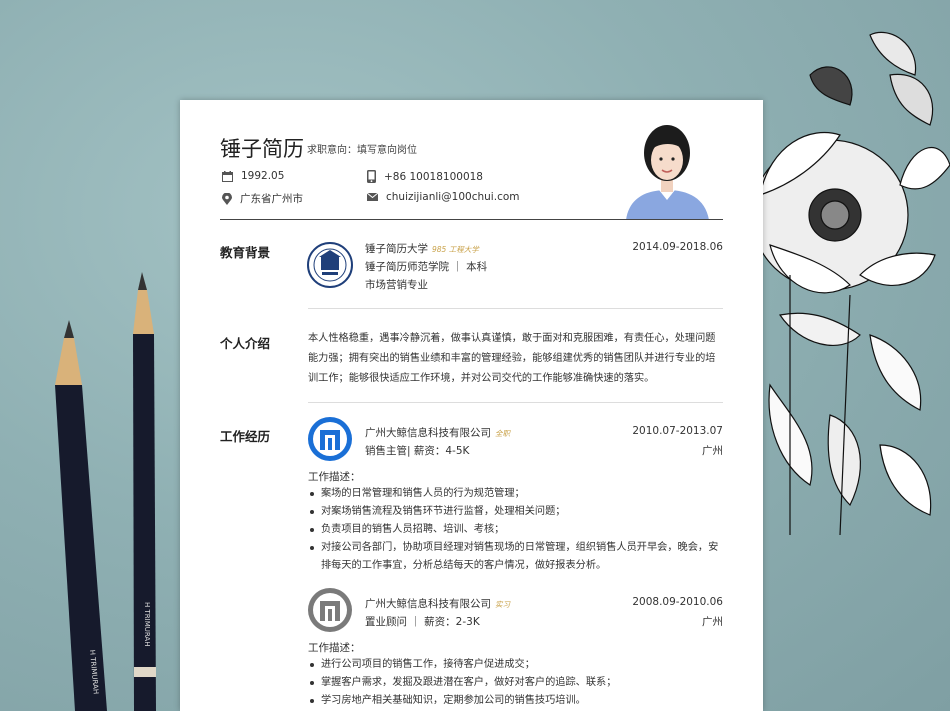 Image resolution: width=950 pixels, height=711 pixels. I want to click on phone-icon, so click(371, 176).